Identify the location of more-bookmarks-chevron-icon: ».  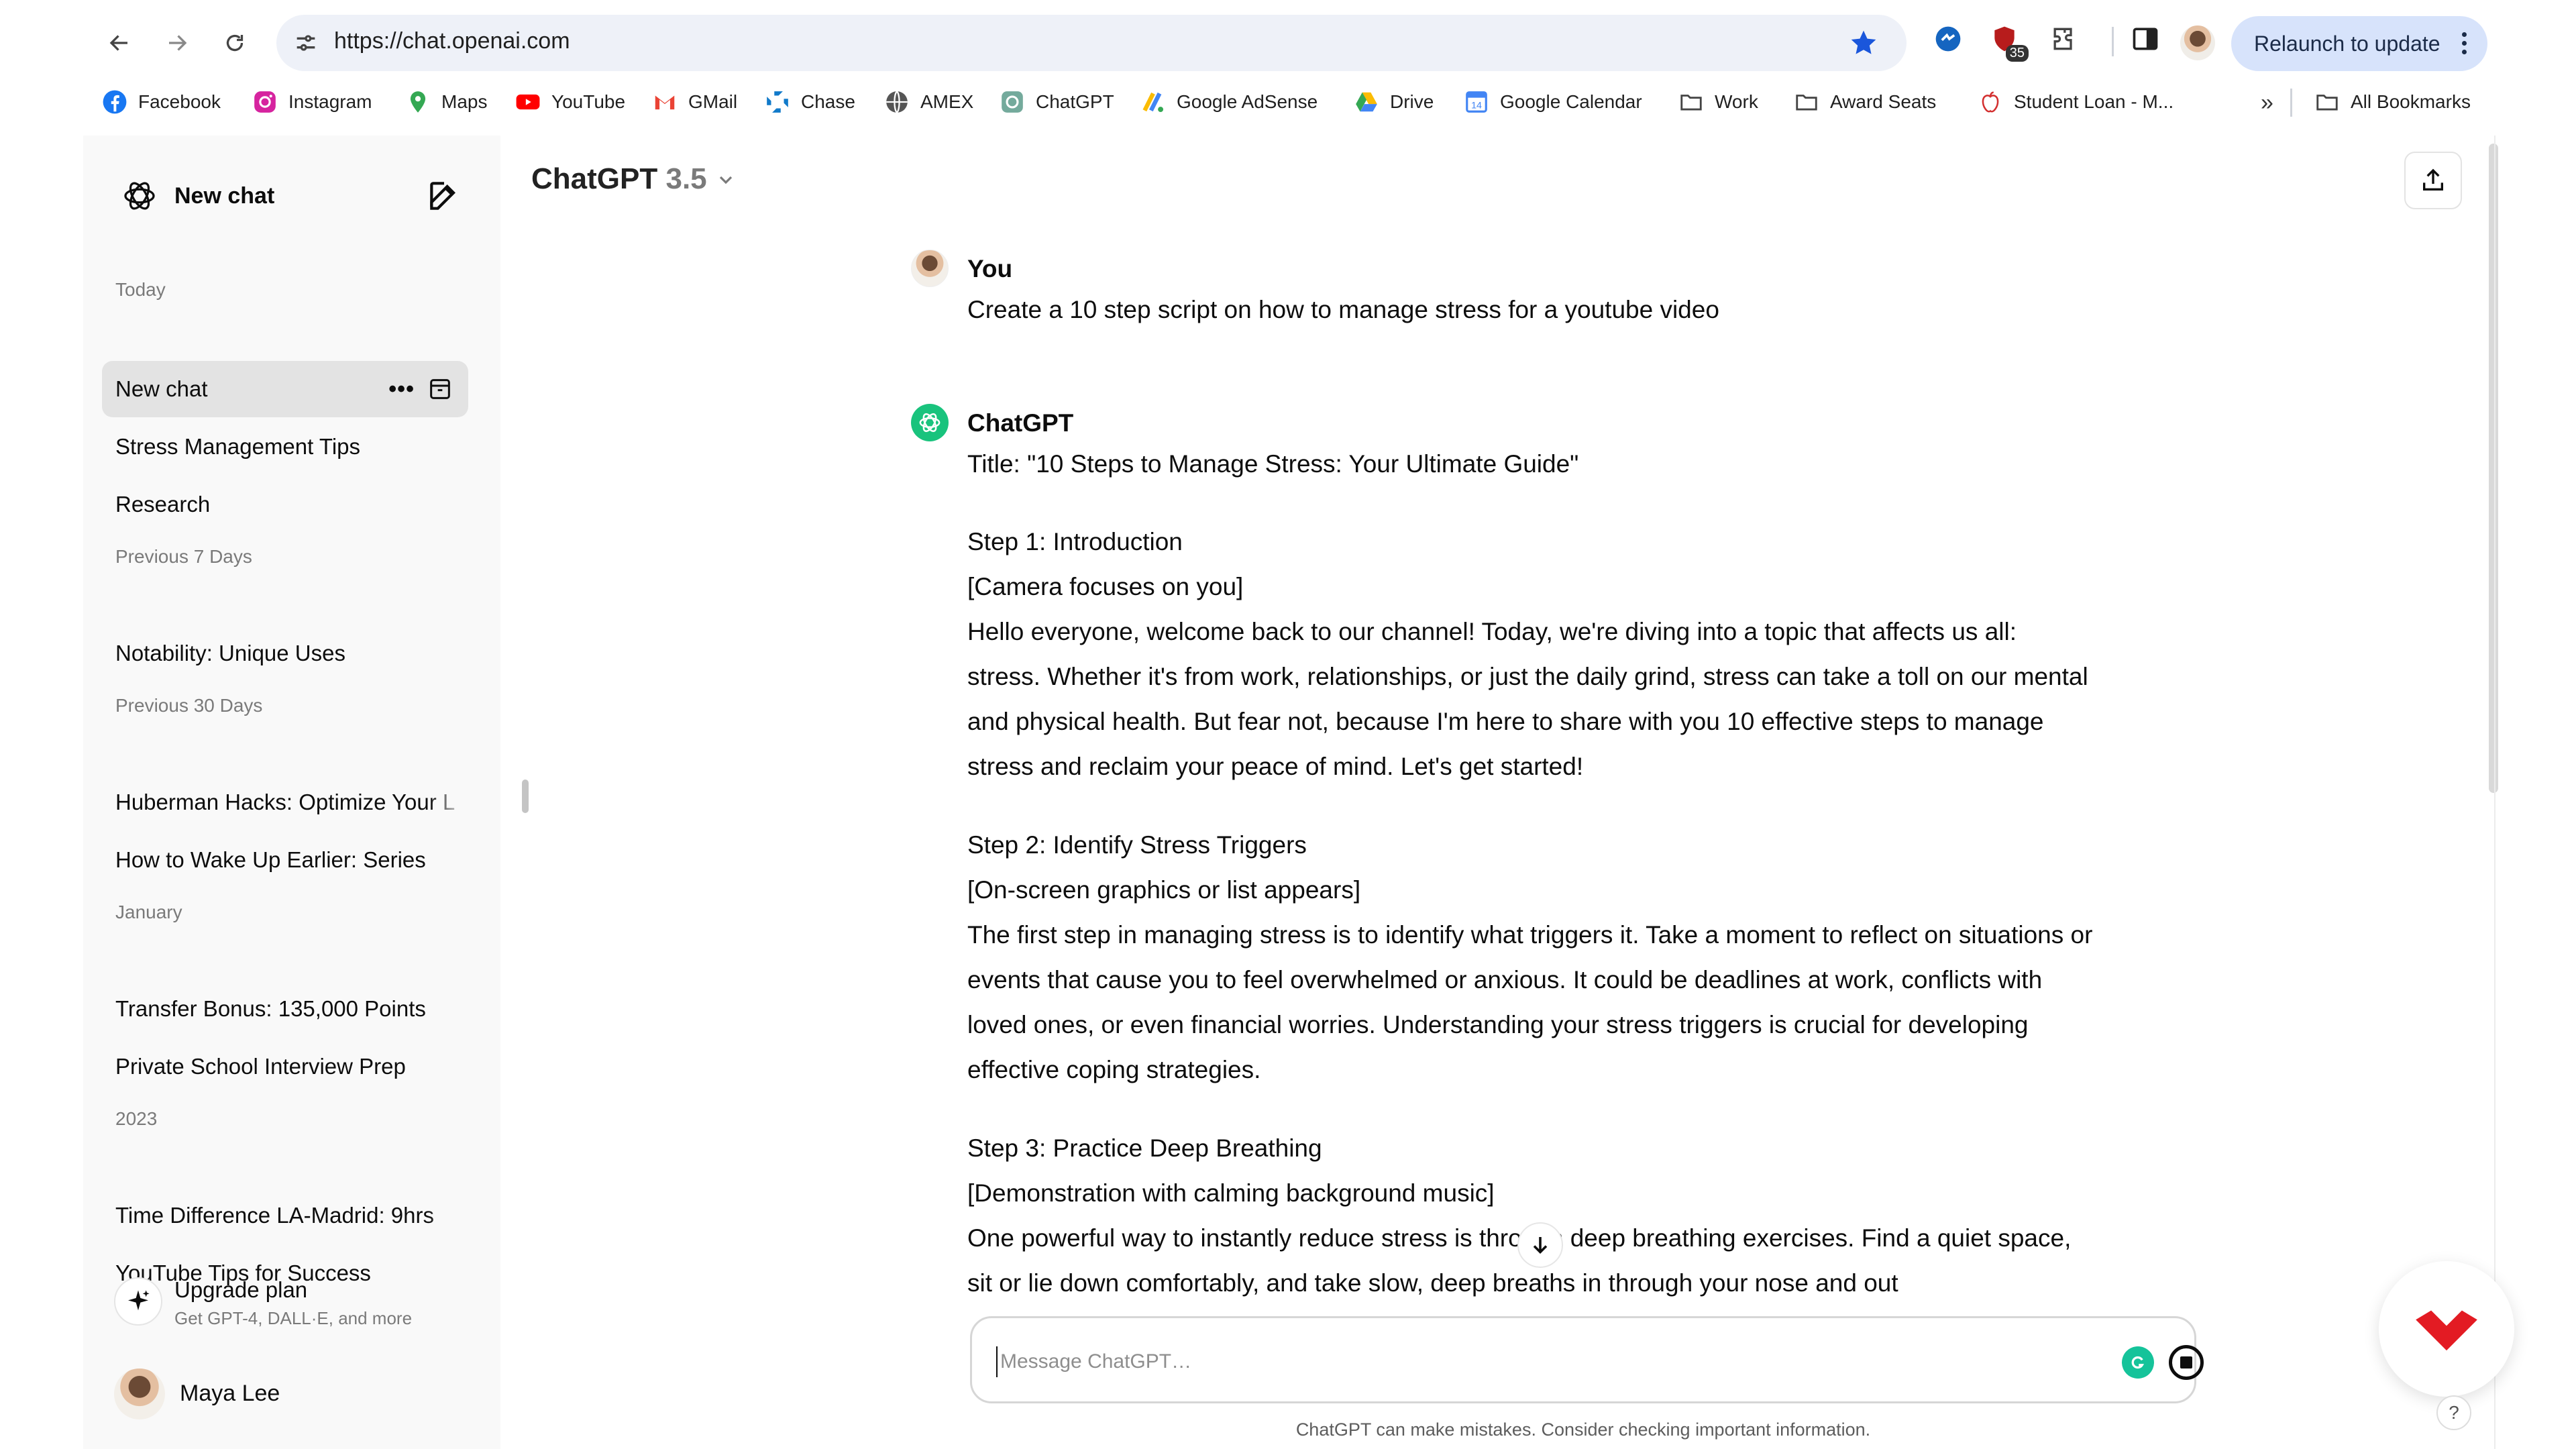
(2267, 103).